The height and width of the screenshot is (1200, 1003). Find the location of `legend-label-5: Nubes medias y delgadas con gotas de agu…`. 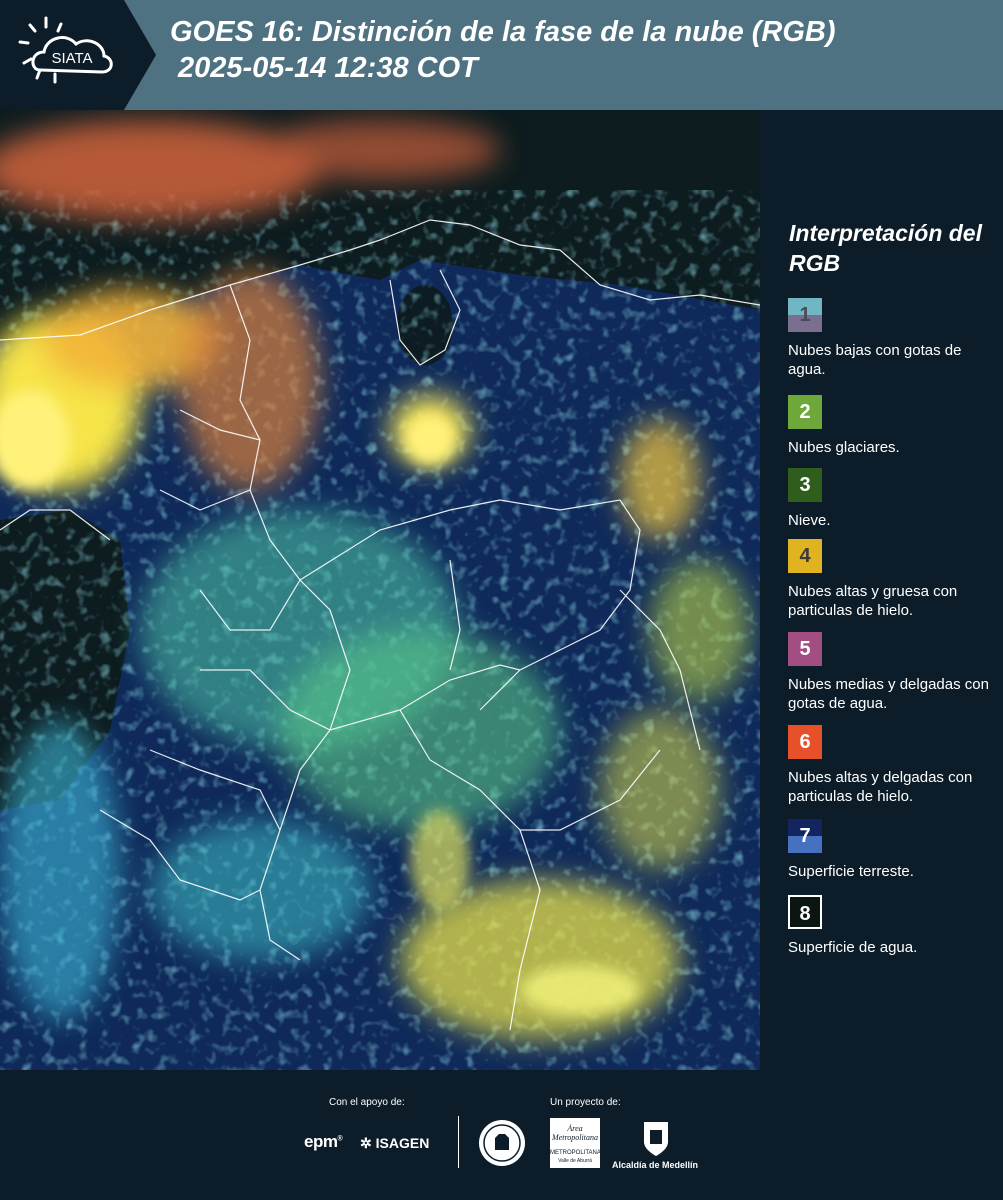

legend-label-5: Nubes medias y delgadas con gotas de agu… is located at coordinates (888, 694).